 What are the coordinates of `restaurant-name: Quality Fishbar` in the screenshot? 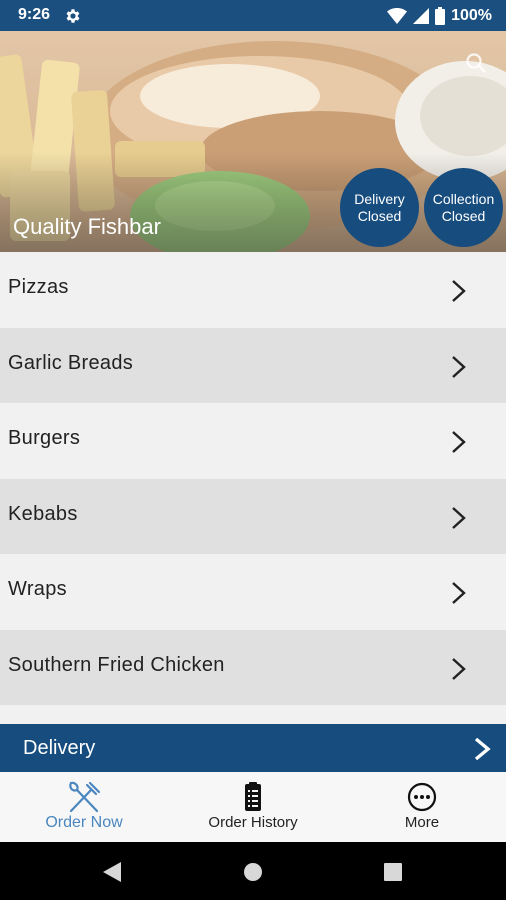 It's located at (87, 226).